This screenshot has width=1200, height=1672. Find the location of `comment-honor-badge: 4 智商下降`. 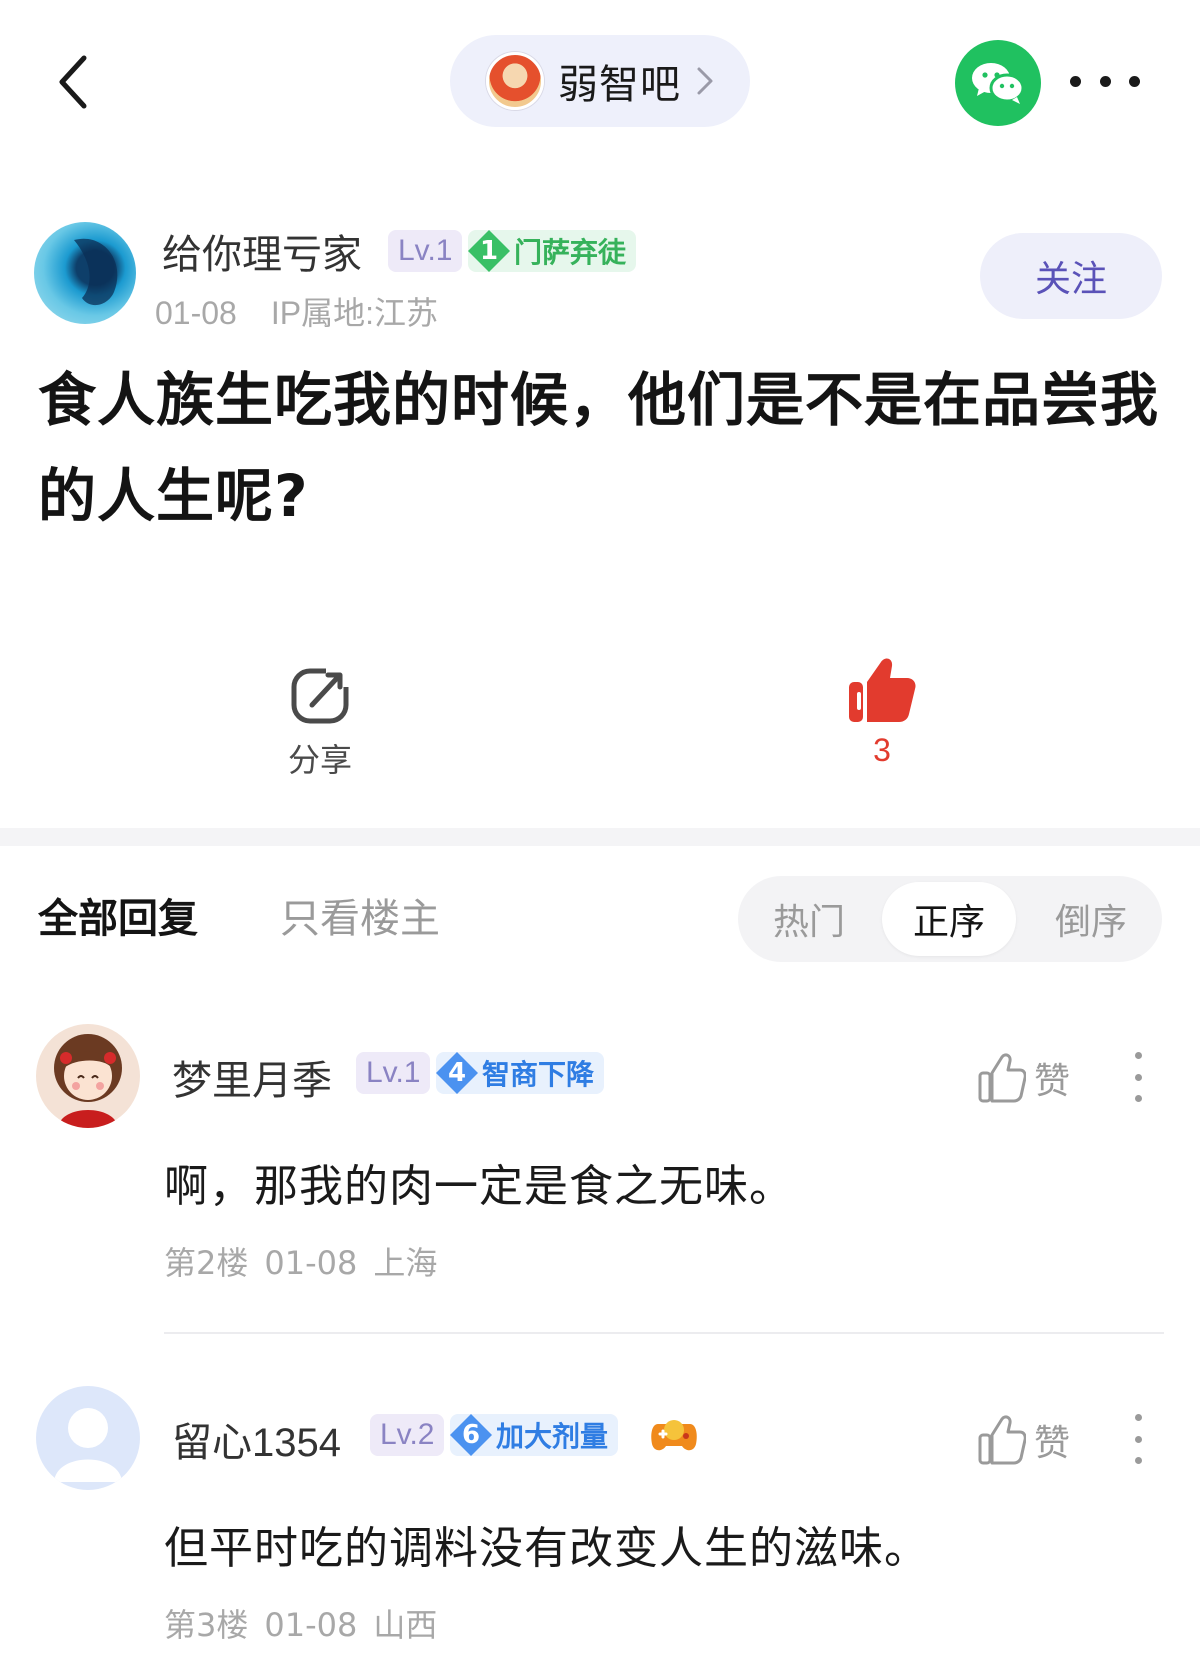

comment-honor-badge: 4 智商下降 is located at coordinates (520, 1073).